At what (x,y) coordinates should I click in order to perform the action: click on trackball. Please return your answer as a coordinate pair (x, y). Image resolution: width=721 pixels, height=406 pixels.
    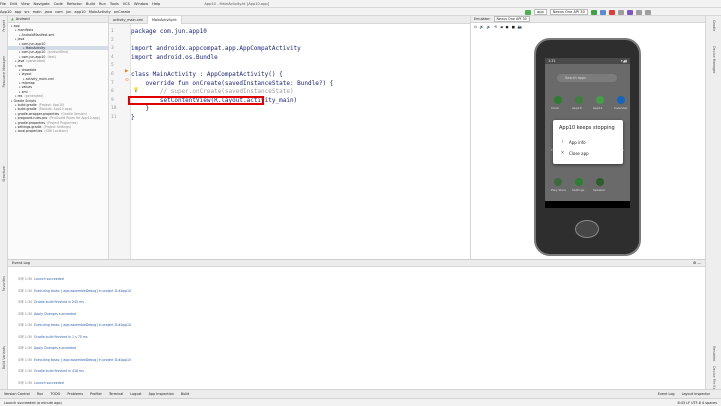
    Looking at the image, I should click on (587, 229).